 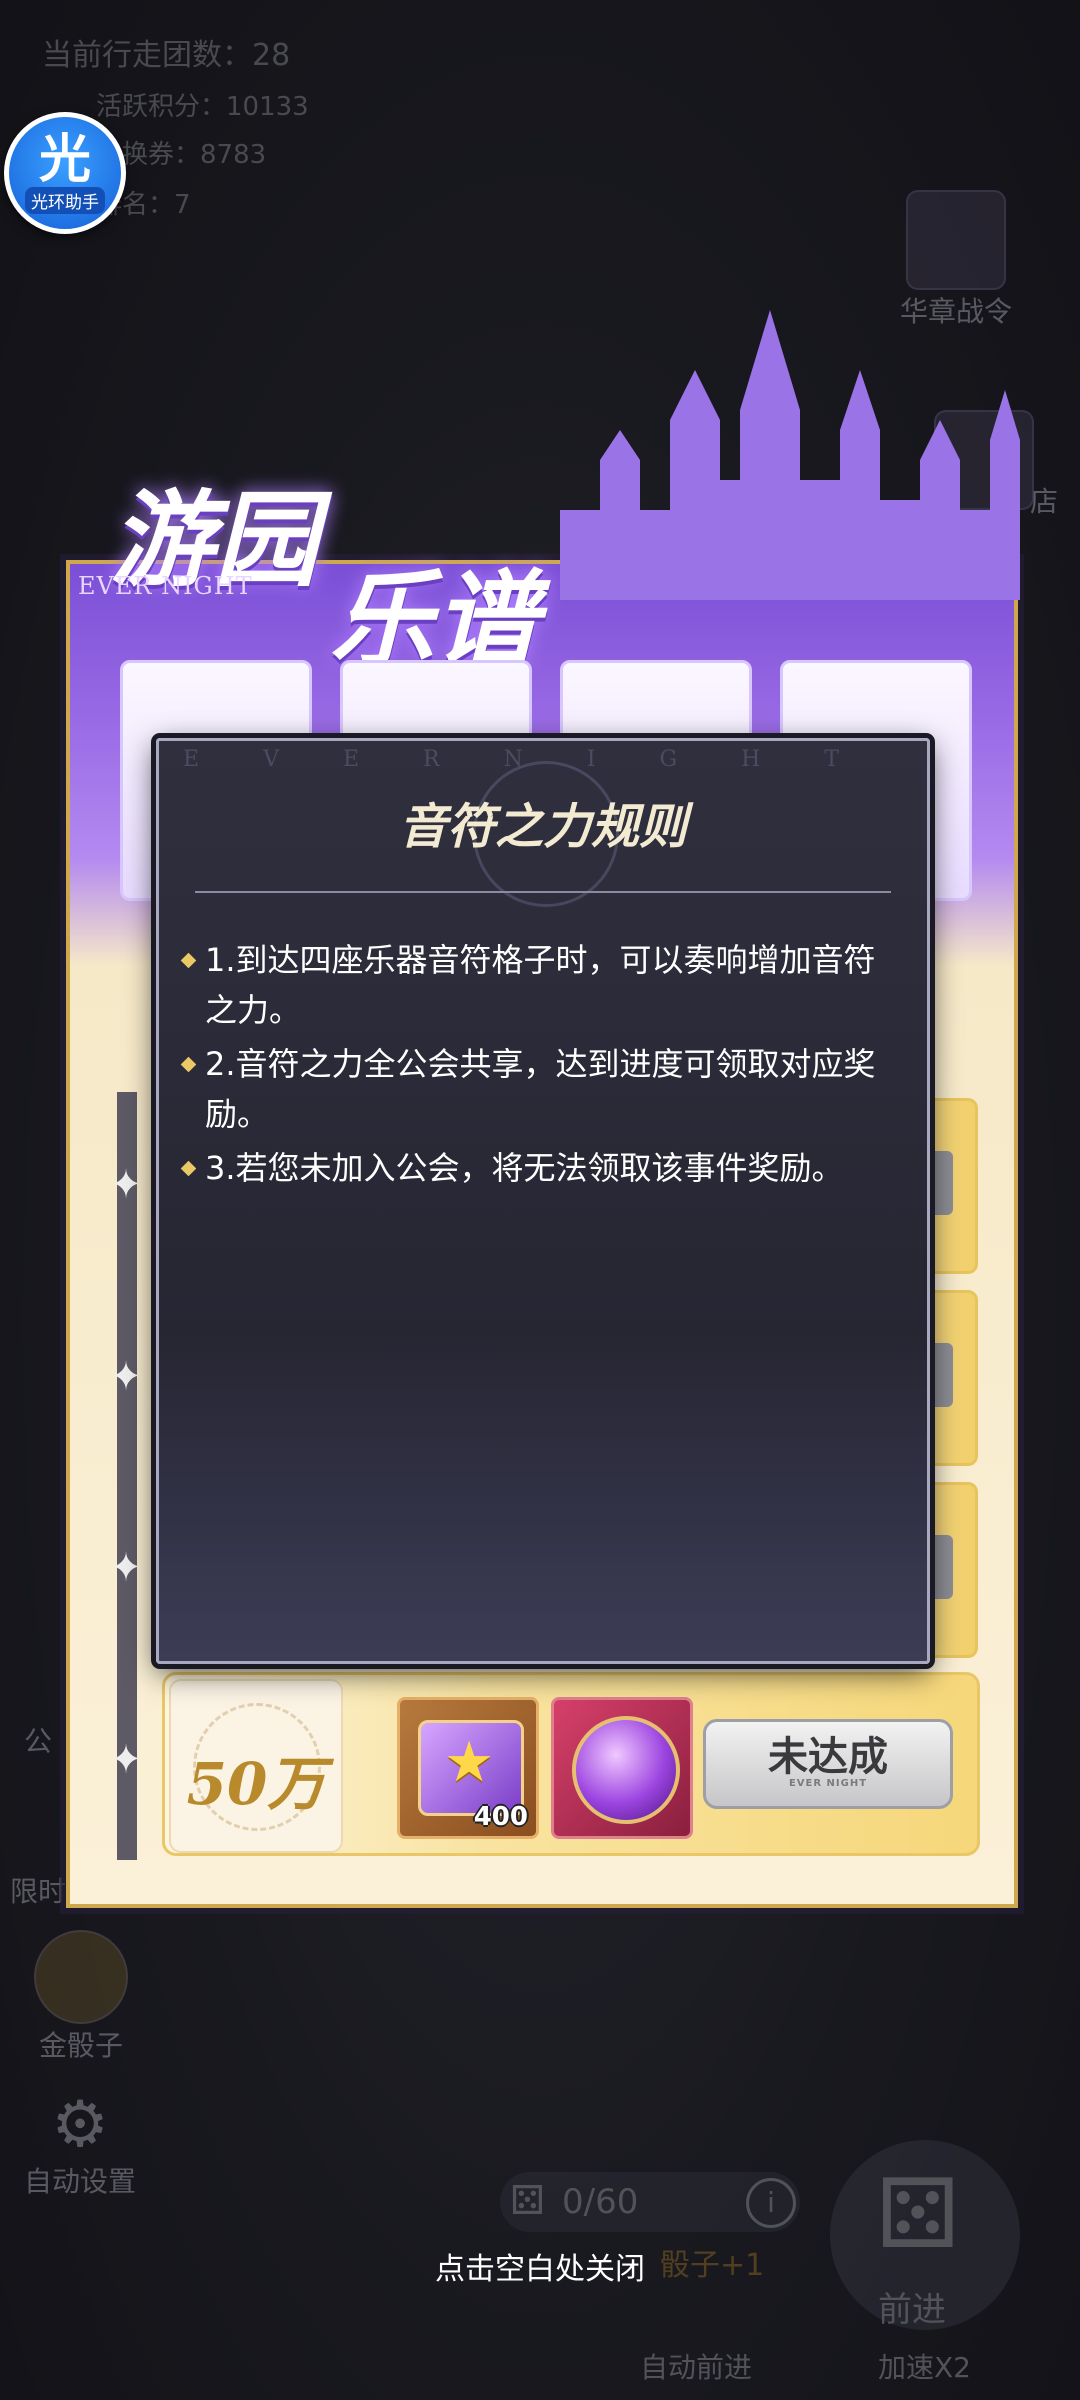 I want to click on modal-divider, so click(x=543, y=892).